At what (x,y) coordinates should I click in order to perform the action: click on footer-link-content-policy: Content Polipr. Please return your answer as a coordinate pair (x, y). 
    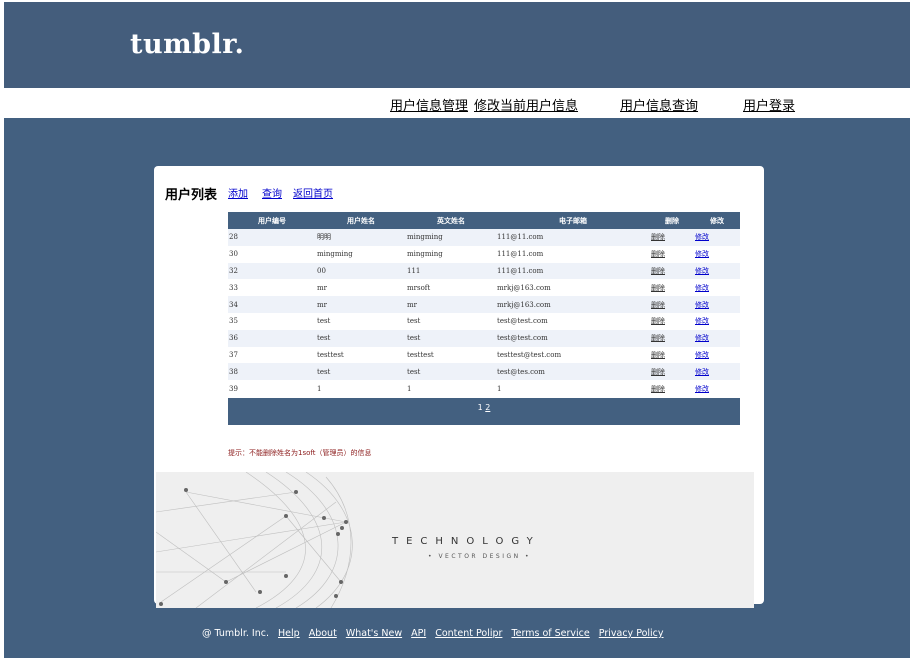
    Looking at the image, I should click on (468, 633).